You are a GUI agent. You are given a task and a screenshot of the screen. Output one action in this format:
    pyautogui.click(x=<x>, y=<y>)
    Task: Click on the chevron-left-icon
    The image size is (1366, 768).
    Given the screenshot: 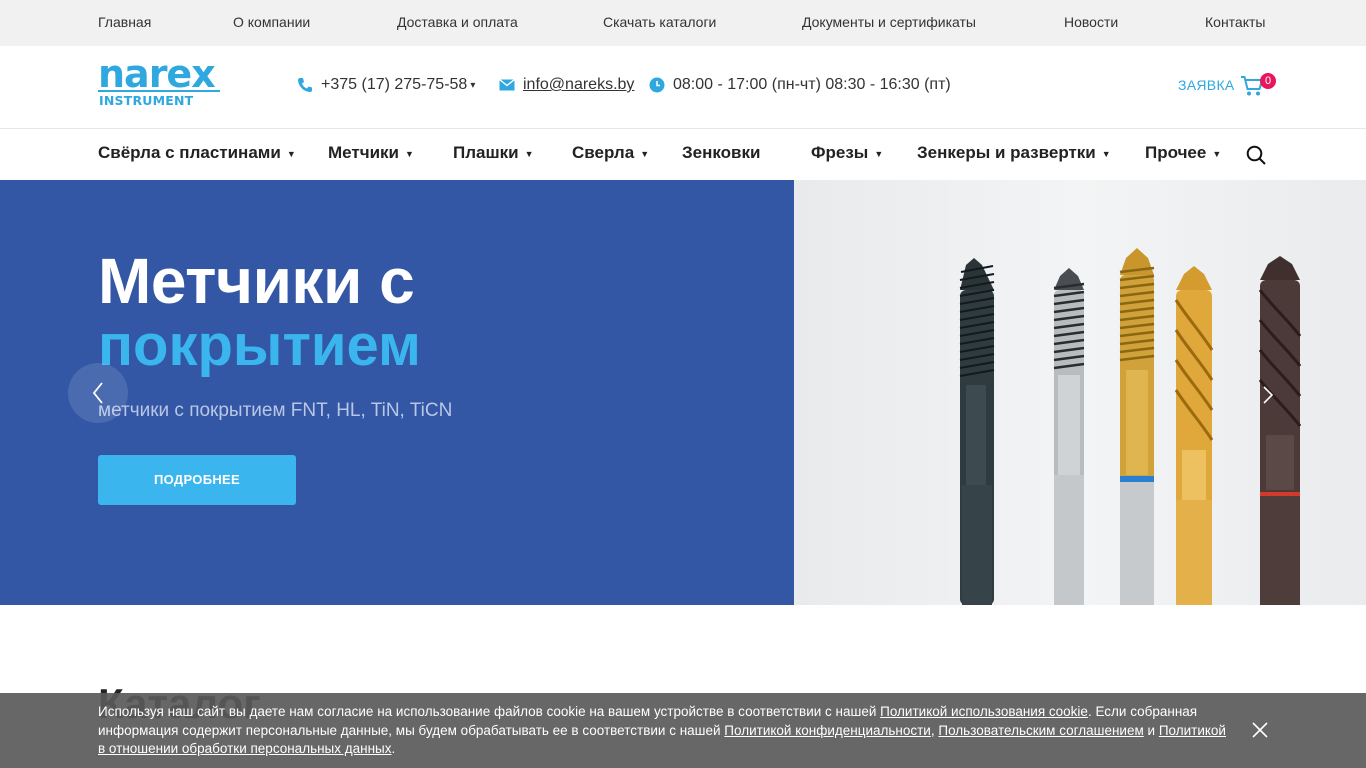 What is the action you would take?
    pyautogui.click(x=97, y=393)
    